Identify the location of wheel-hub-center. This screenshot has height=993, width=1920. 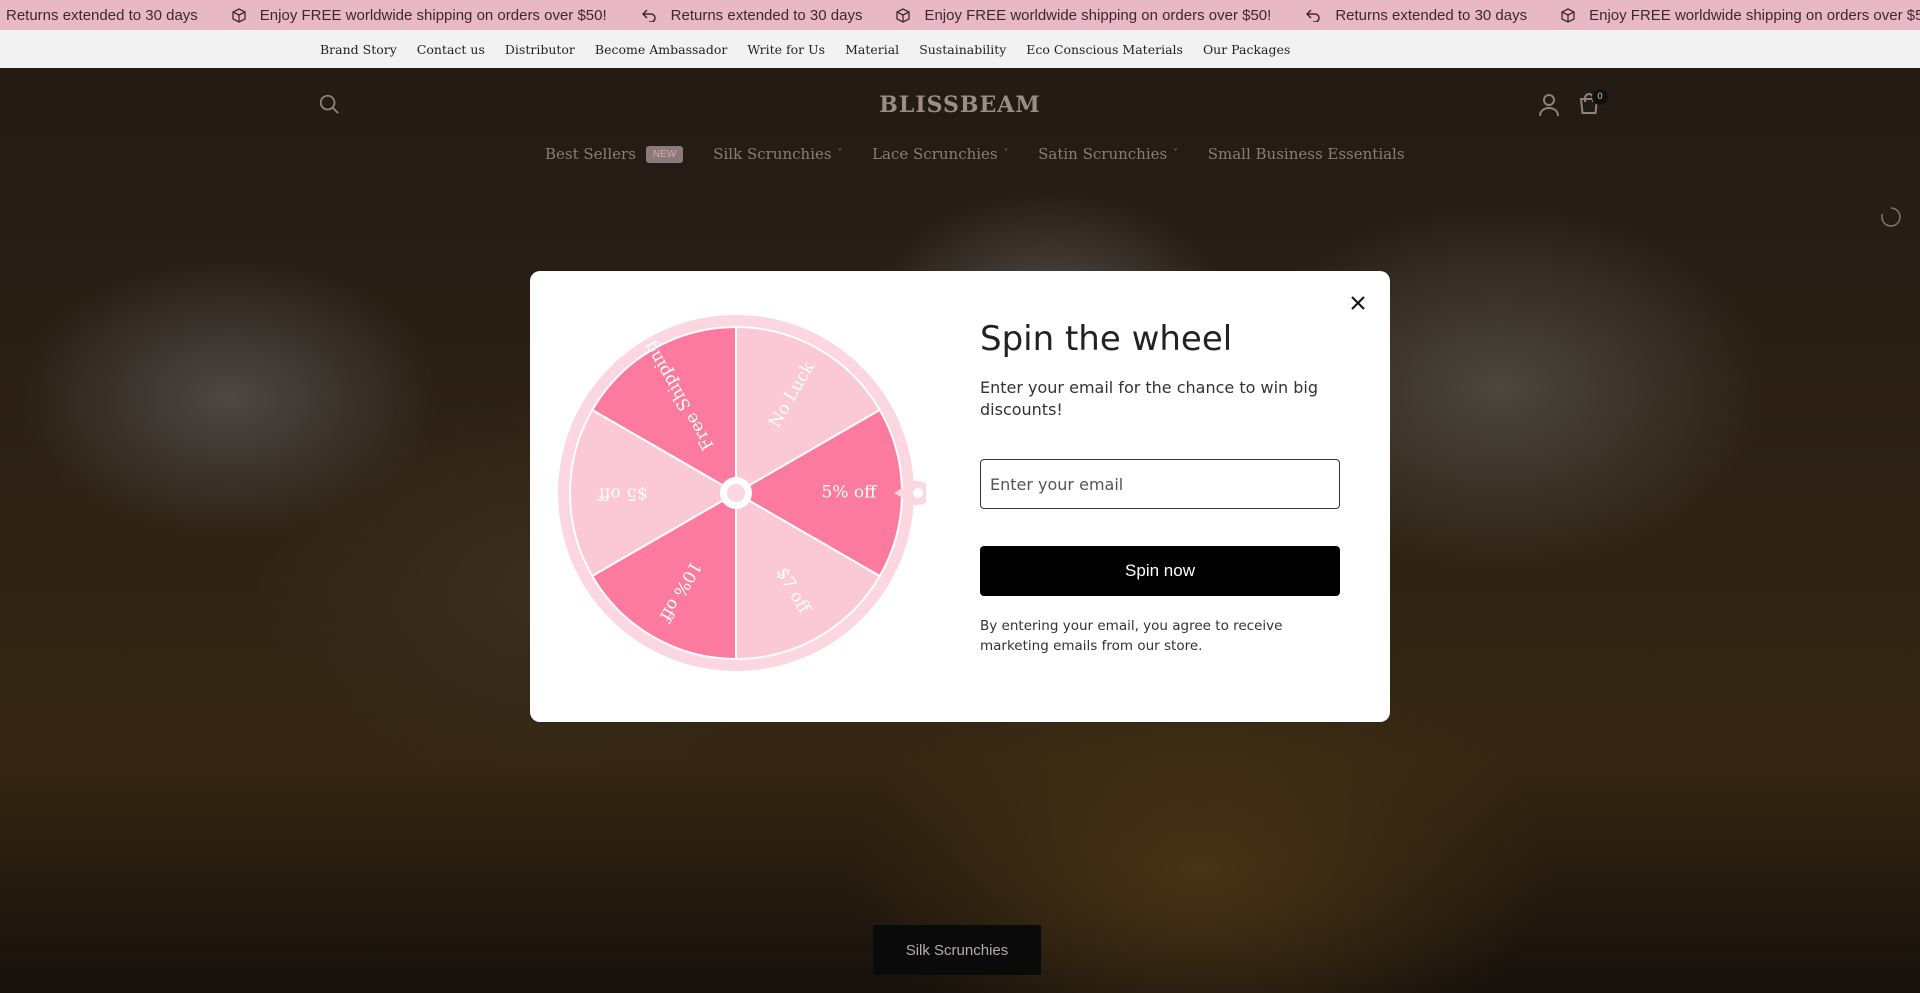
(736, 493).